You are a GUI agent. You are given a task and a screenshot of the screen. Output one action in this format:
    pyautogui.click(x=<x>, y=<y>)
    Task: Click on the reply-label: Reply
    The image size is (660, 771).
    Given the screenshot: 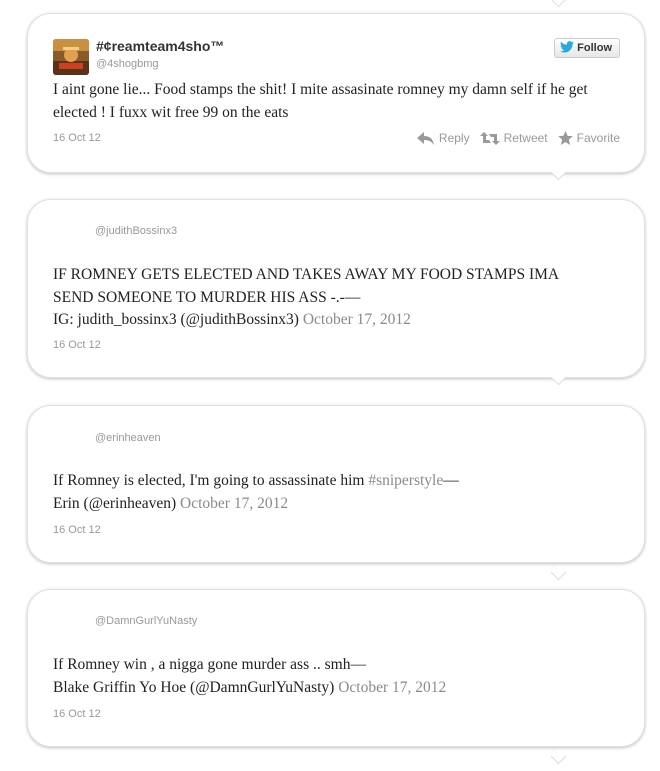 What is the action you would take?
    pyautogui.click(x=454, y=138)
    